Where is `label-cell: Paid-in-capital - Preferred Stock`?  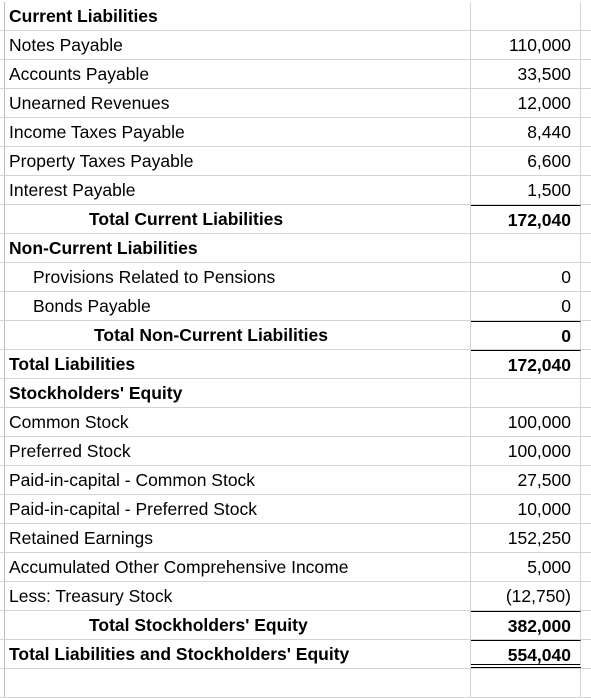 label-cell: Paid-in-capital - Preferred Stock is located at coordinates (238, 509).